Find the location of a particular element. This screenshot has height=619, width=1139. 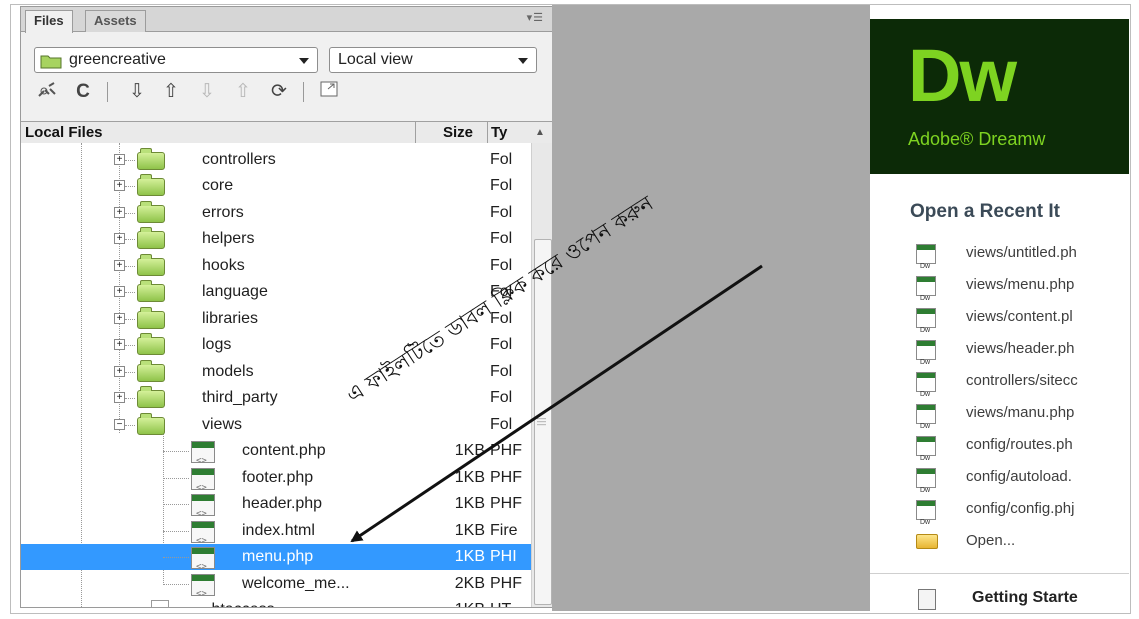

tree-row: + models Fol is located at coordinates (276, 372).